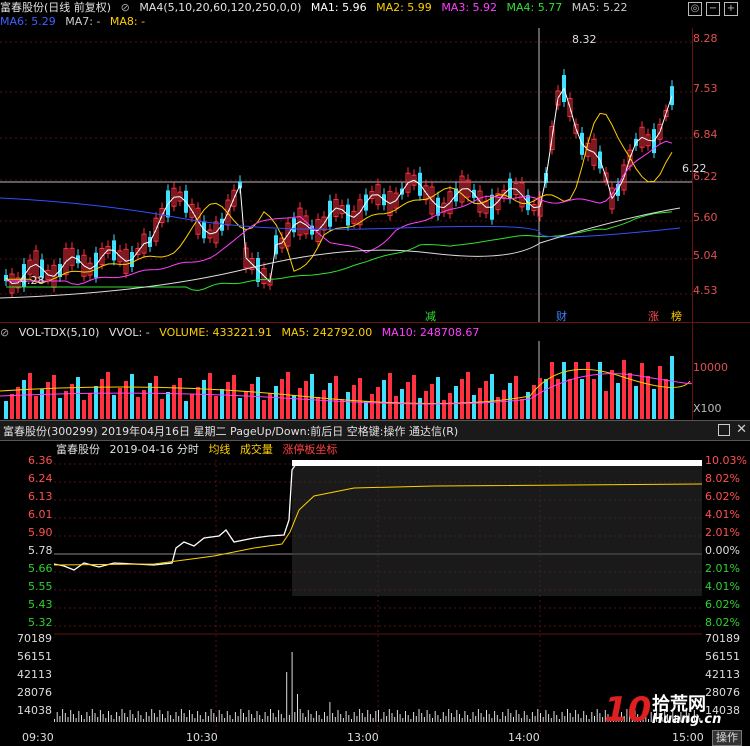 The height and width of the screenshot is (746, 750). Describe the element at coordinates (705, 255) in the screenshot. I see `price-tick: 5.04` at that location.